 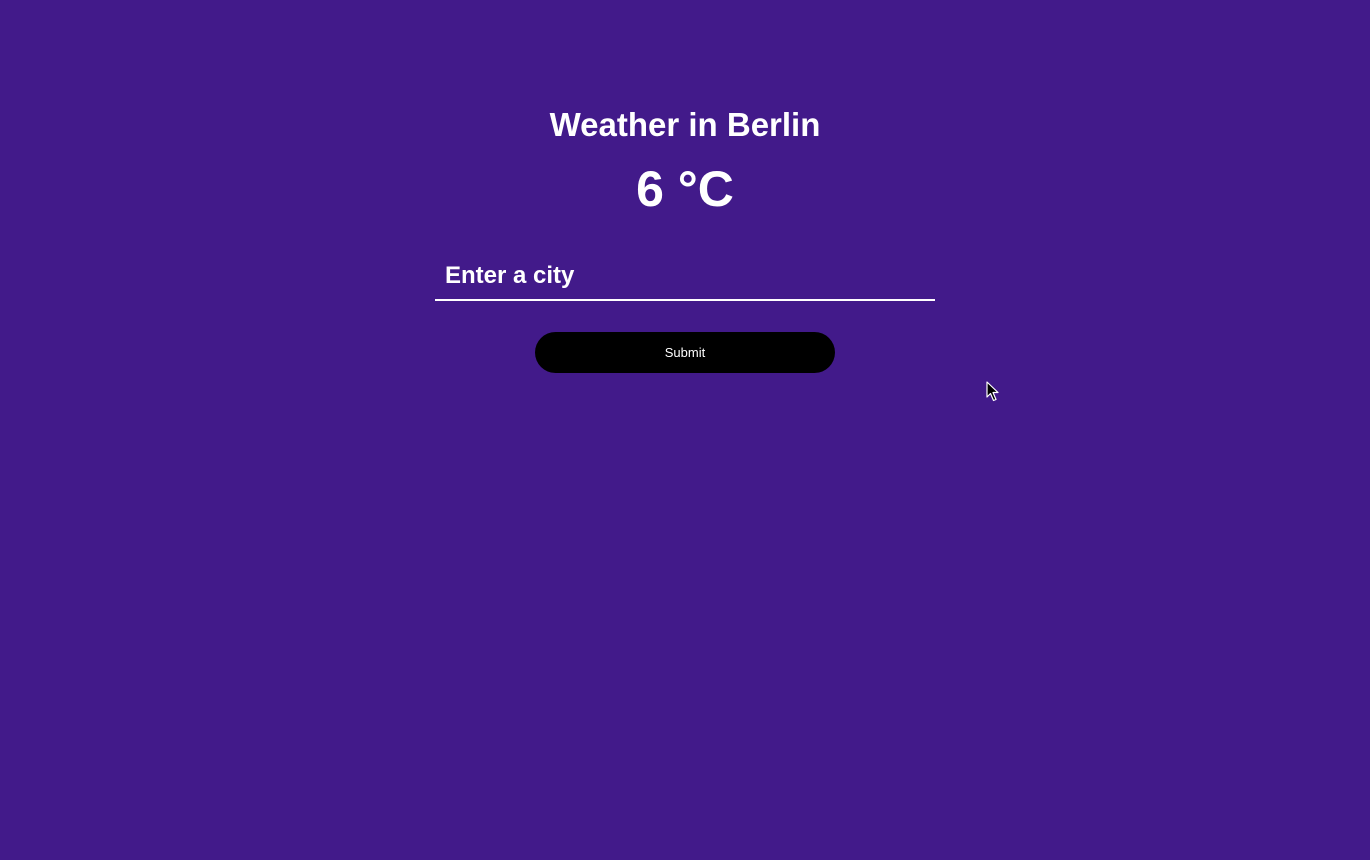 What do you see at coordinates (685, 352) in the screenshot?
I see `submit-button: Submit` at bounding box center [685, 352].